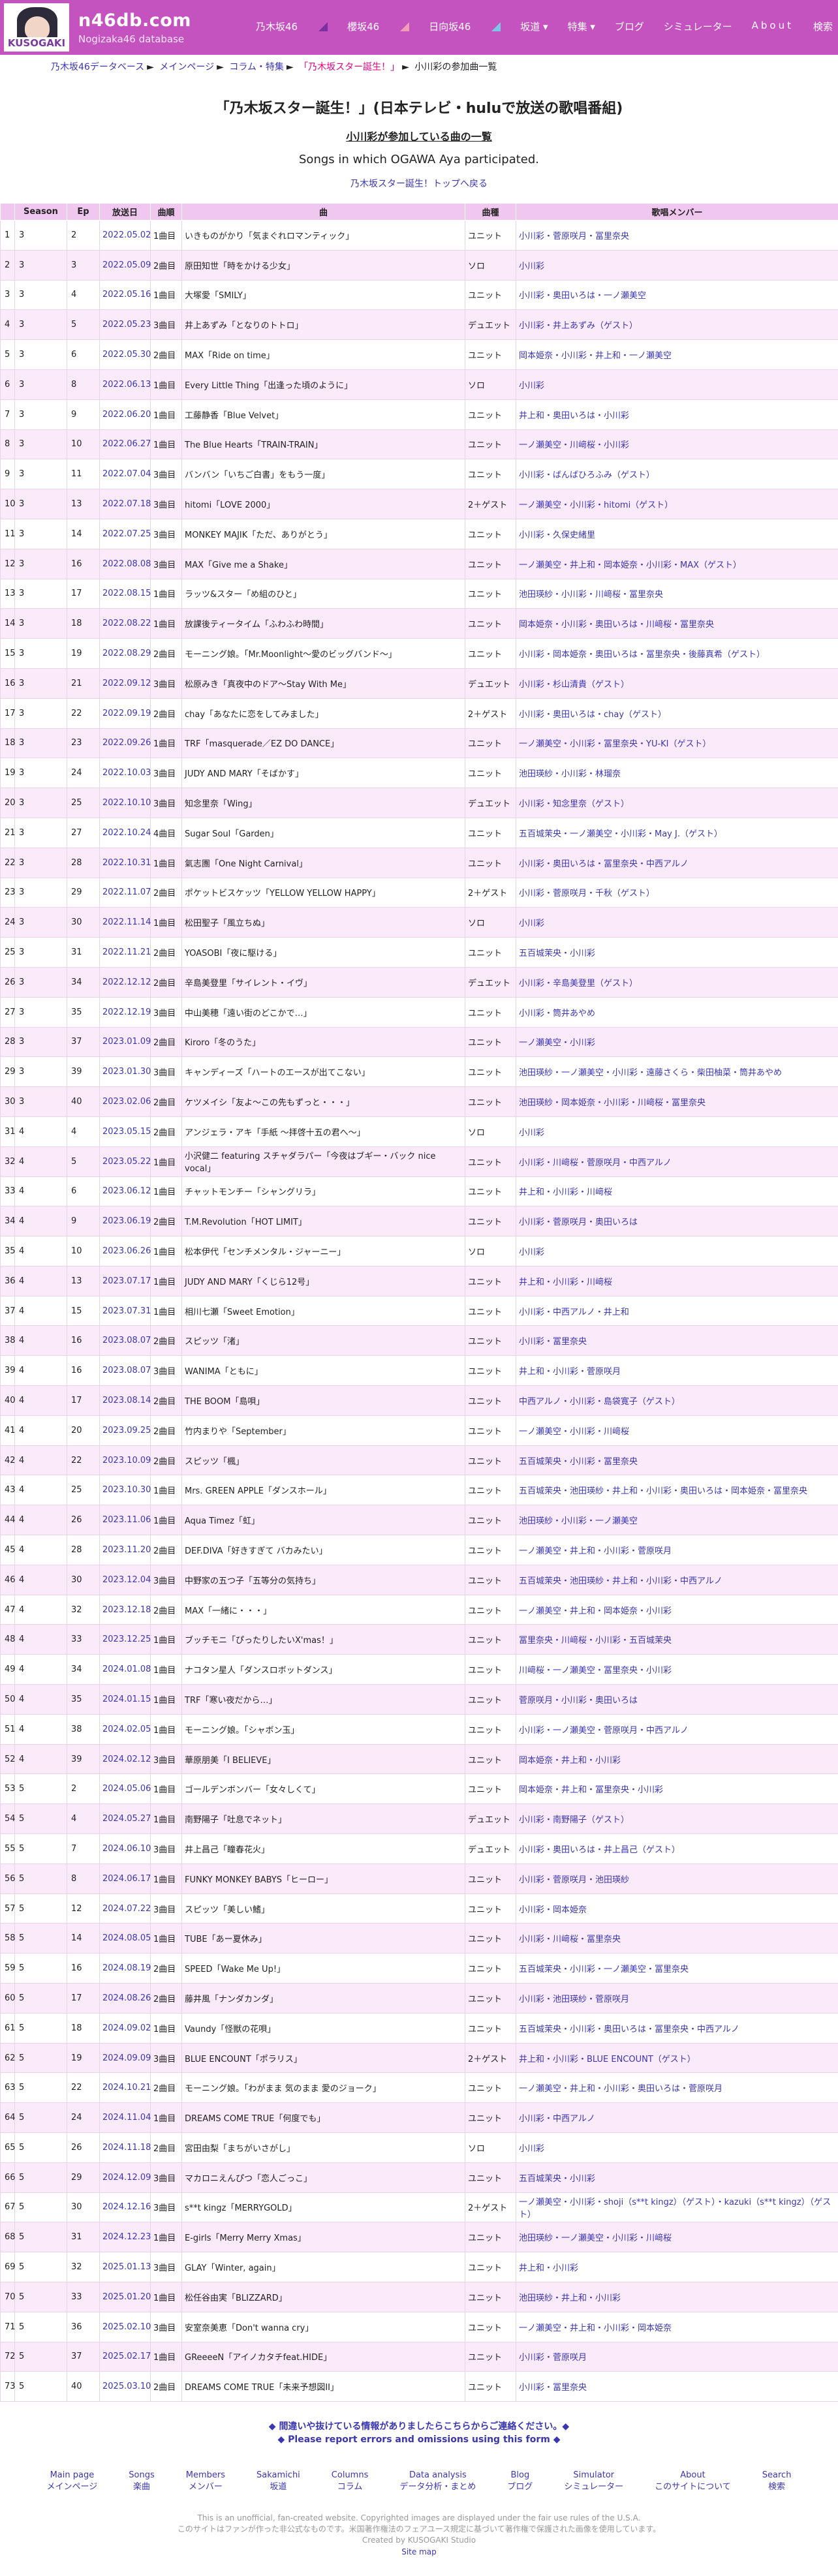 This screenshot has width=838, height=2576. What do you see at coordinates (125, 593) in the screenshot?
I see `cell-date: 2022.08.15` at bounding box center [125, 593].